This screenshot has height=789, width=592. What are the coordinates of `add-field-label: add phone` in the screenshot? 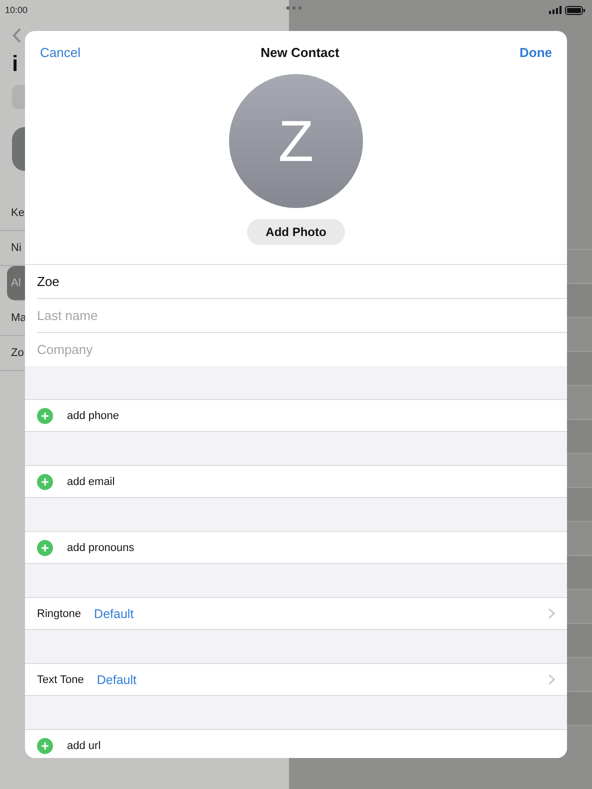 It's located at (93, 416).